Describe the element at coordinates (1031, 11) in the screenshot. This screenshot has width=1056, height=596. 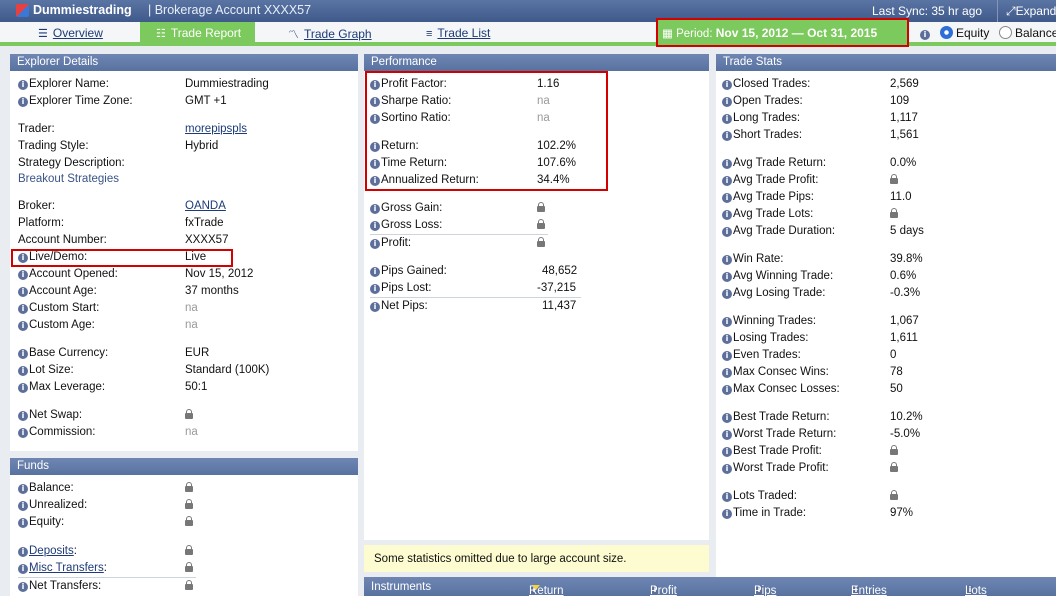
I see `expand-button: ⤢Expand` at that location.